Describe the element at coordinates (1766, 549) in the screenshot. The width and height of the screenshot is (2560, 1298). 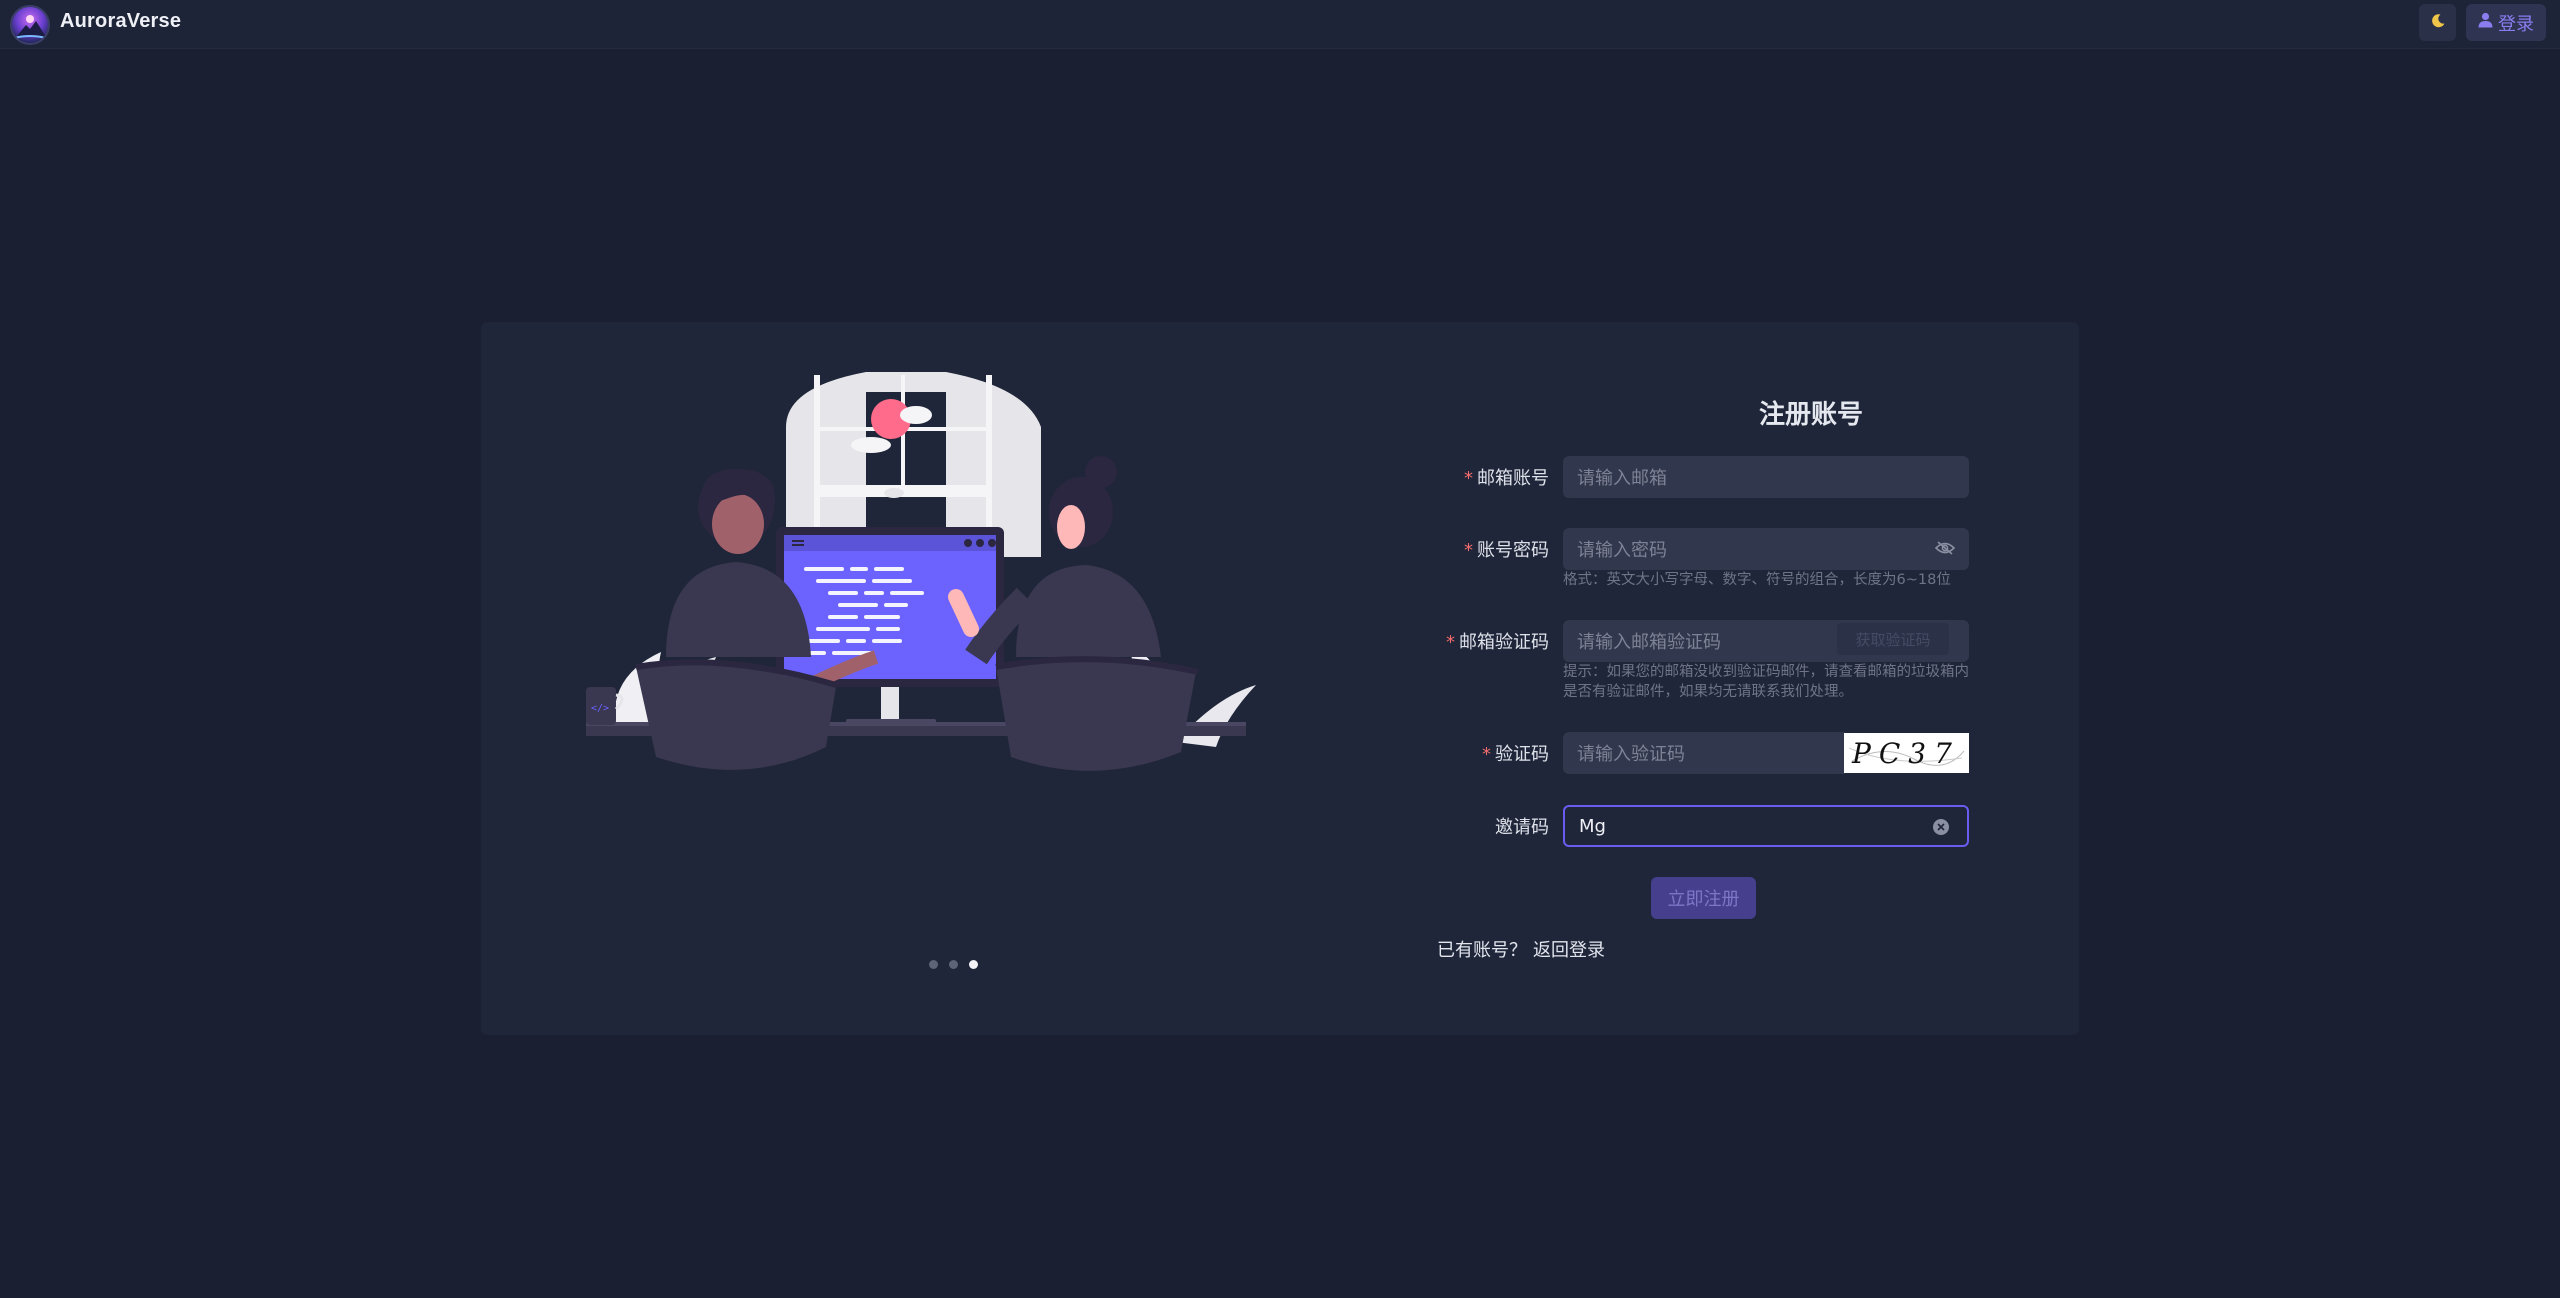
I see `password-input: 请输入密码` at that location.